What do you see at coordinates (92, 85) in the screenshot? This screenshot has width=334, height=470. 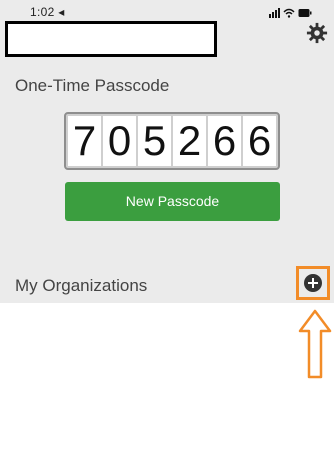 I see `passcode-title: One-Time Passcode` at bounding box center [92, 85].